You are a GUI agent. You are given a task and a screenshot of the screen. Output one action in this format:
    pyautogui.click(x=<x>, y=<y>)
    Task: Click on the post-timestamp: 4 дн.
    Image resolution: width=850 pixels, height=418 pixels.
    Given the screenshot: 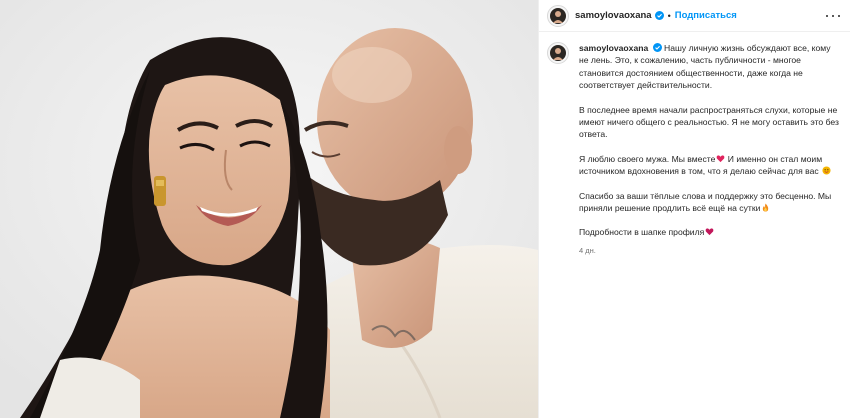 What is the action you would take?
    pyautogui.click(x=709, y=251)
    